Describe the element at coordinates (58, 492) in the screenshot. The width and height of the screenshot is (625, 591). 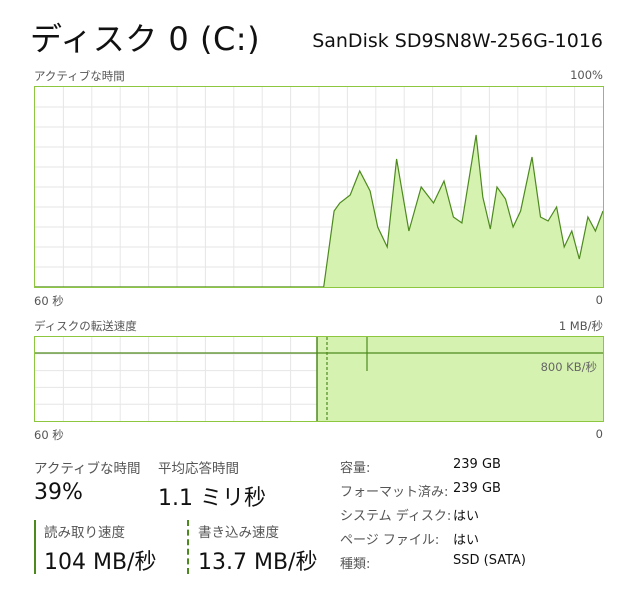
I see `active-time-stat-value: 39%` at that location.